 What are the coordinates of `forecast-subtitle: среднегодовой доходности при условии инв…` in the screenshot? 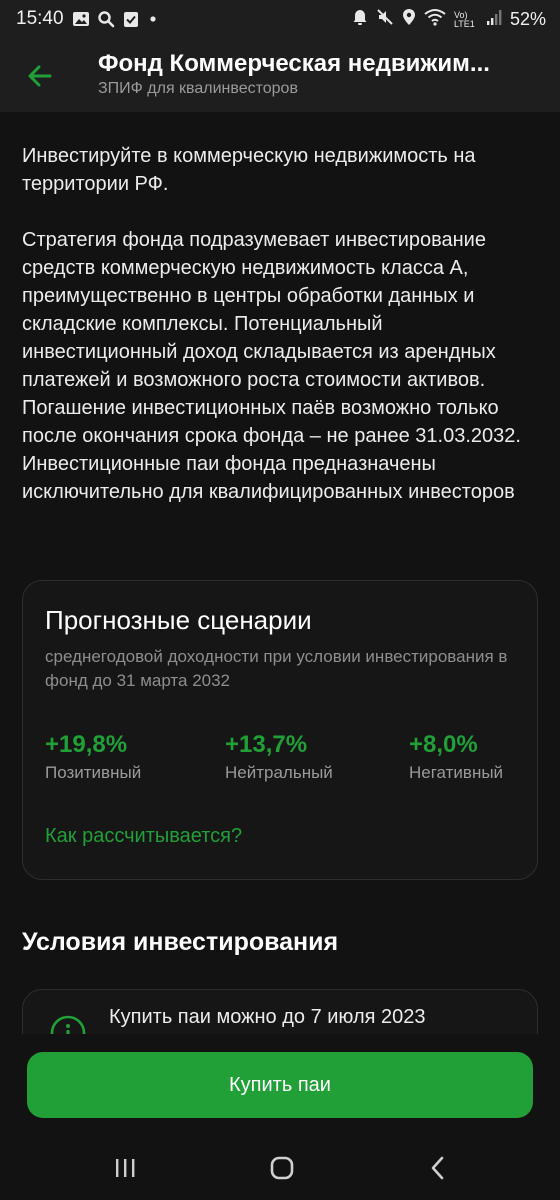 It's located at (276, 668).